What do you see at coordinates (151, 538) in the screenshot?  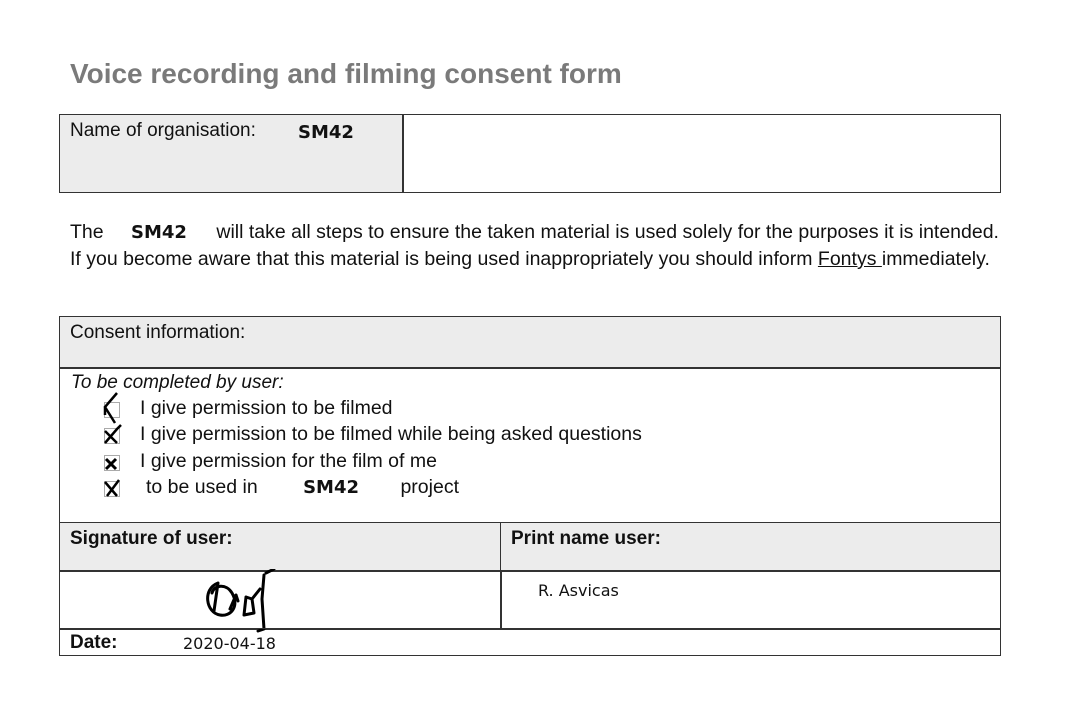 I see `signature-label: Signature of user:` at bounding box center [151, 538].